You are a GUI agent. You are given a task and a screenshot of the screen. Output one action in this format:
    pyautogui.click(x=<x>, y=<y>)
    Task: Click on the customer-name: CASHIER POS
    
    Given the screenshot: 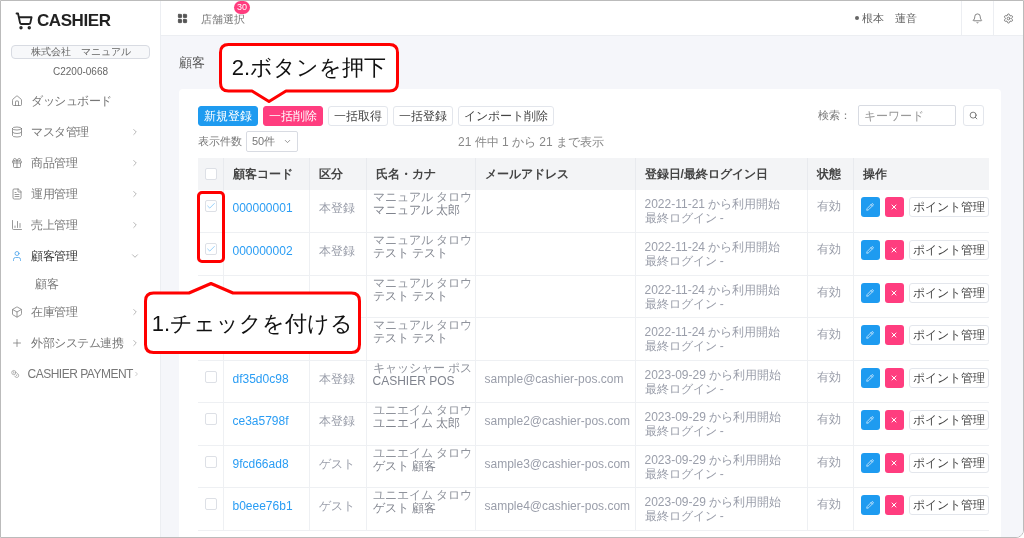 What is the action you would take?
    pyautogui.click(x=413, y=381)
    